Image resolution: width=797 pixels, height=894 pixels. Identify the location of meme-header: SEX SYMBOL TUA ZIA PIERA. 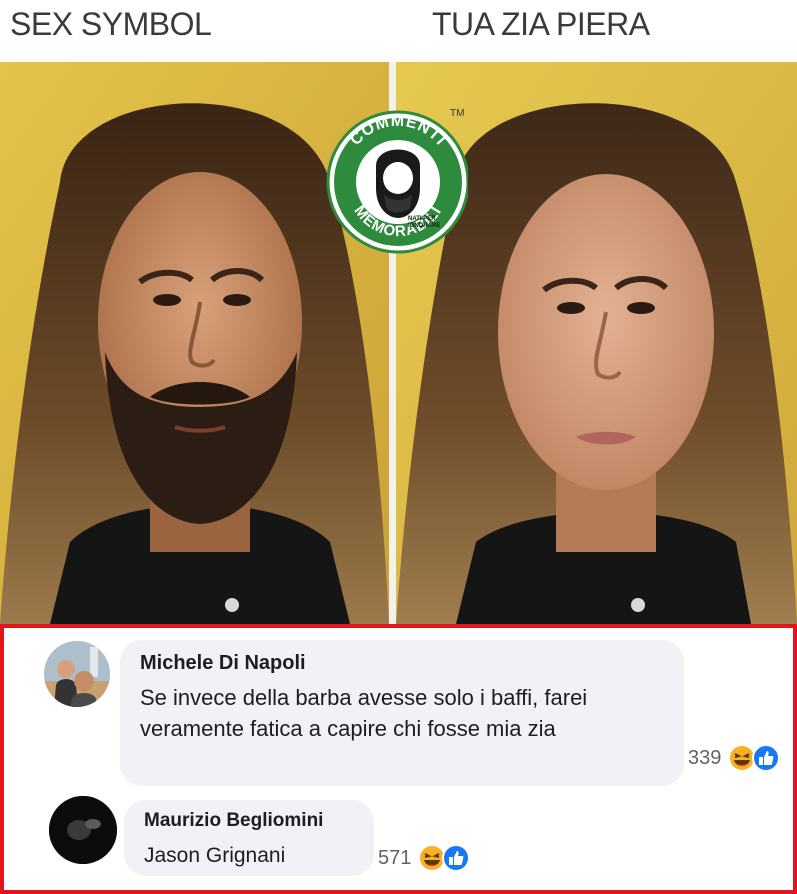
(398, 31).